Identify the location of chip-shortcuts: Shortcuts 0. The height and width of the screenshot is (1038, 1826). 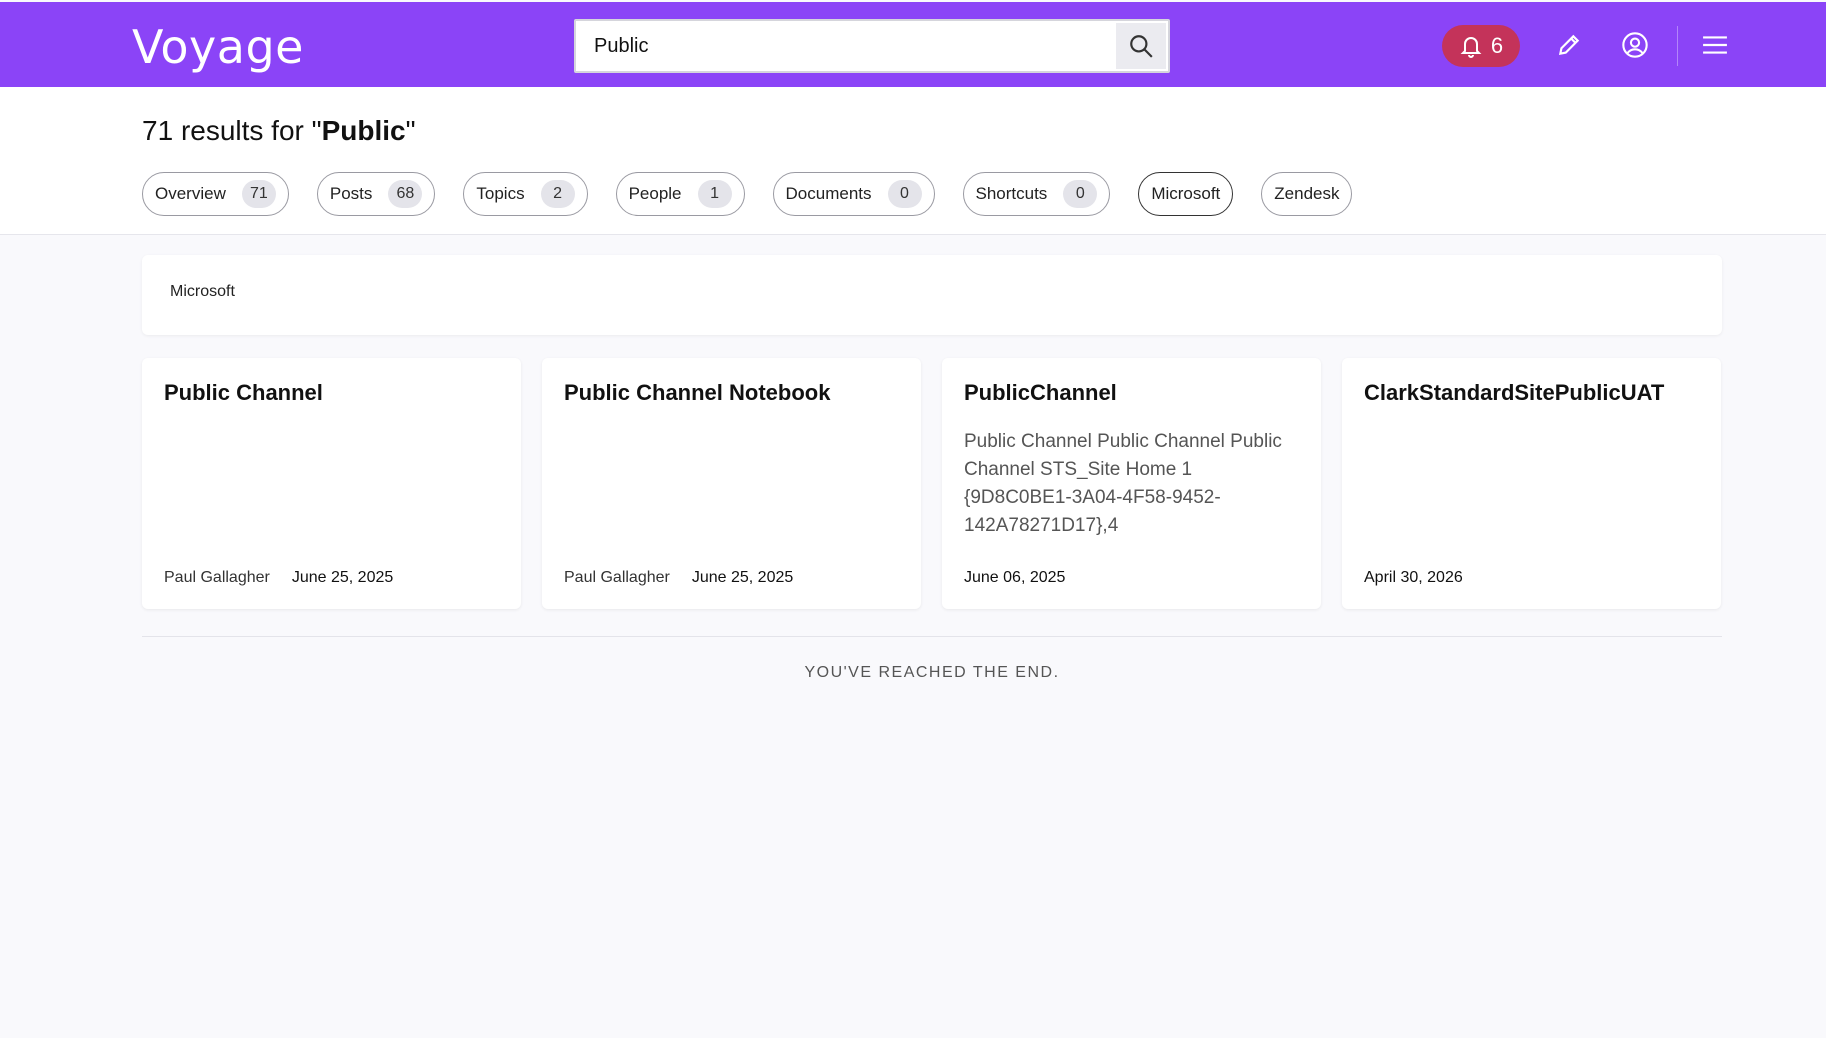
(1036, 194).